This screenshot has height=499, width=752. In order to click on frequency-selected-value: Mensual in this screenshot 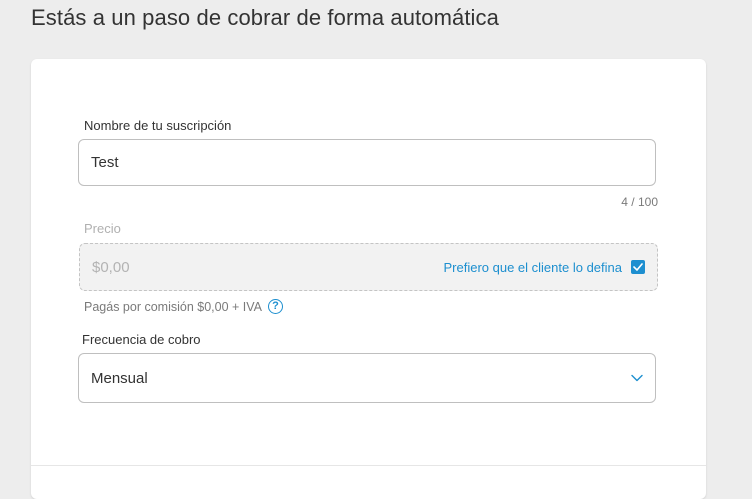, I will do `click(119, 378)`.